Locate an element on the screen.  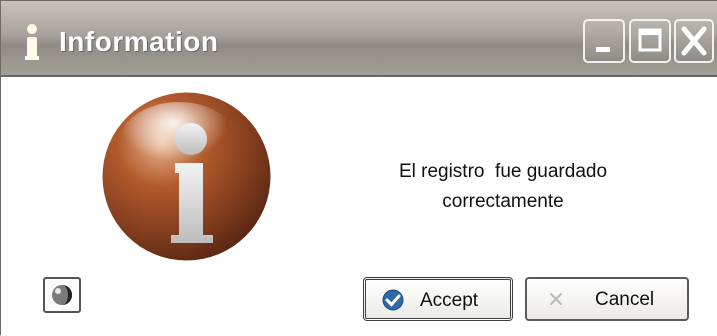
maximize-button is located at coordinates (650, 41).